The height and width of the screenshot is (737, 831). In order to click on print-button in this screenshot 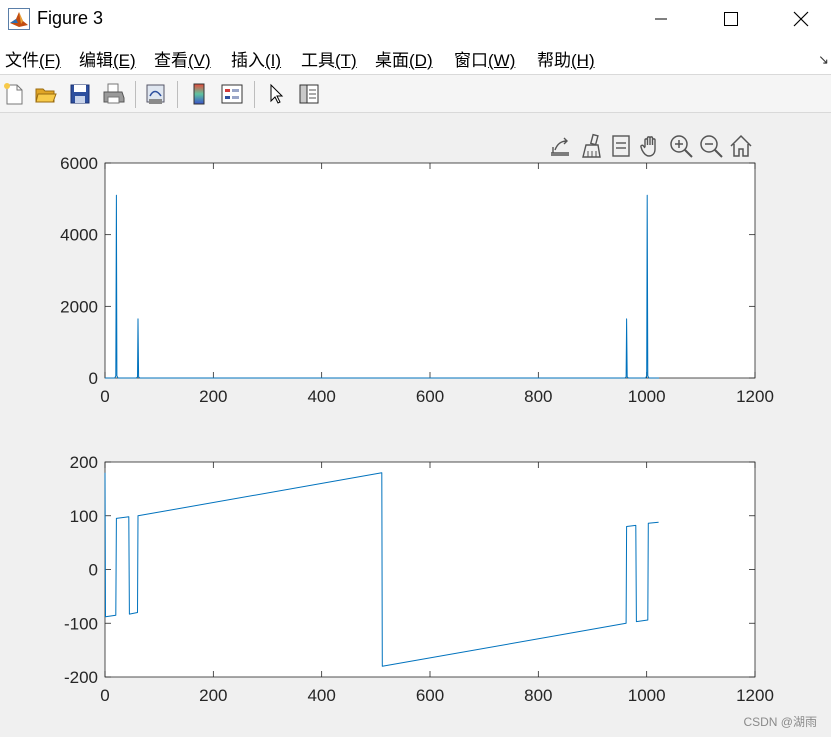, I will do `click(114, 94)`.